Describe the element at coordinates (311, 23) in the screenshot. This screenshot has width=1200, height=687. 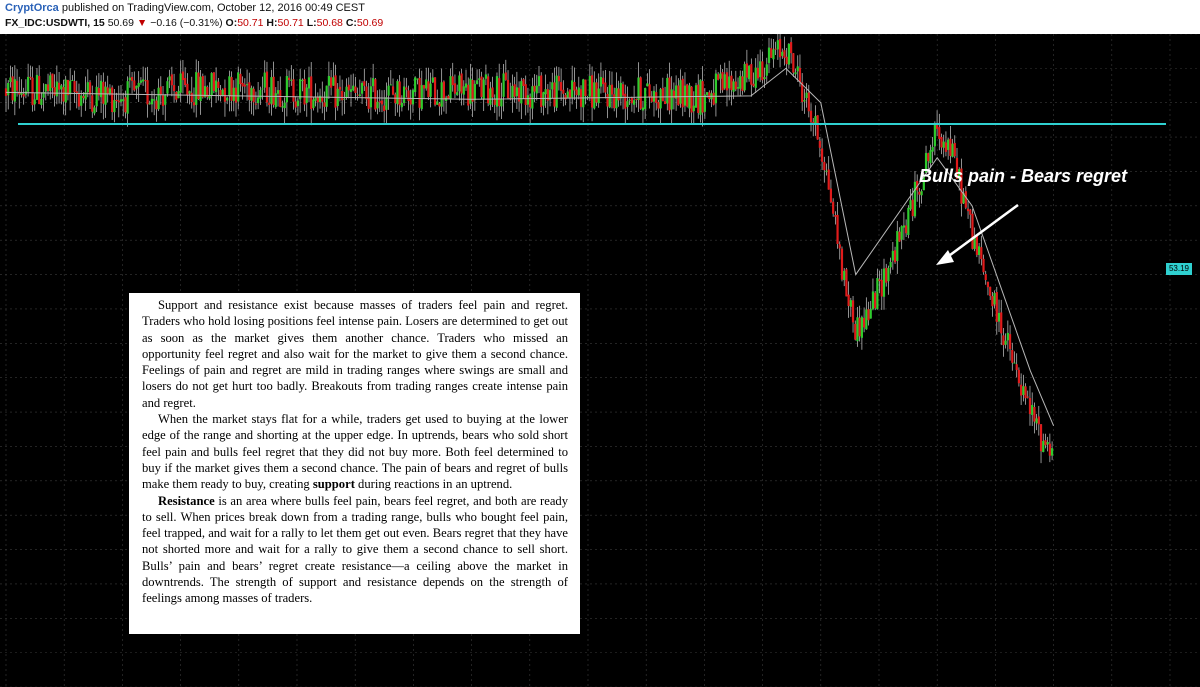
I see `low-label: L:` at that location.